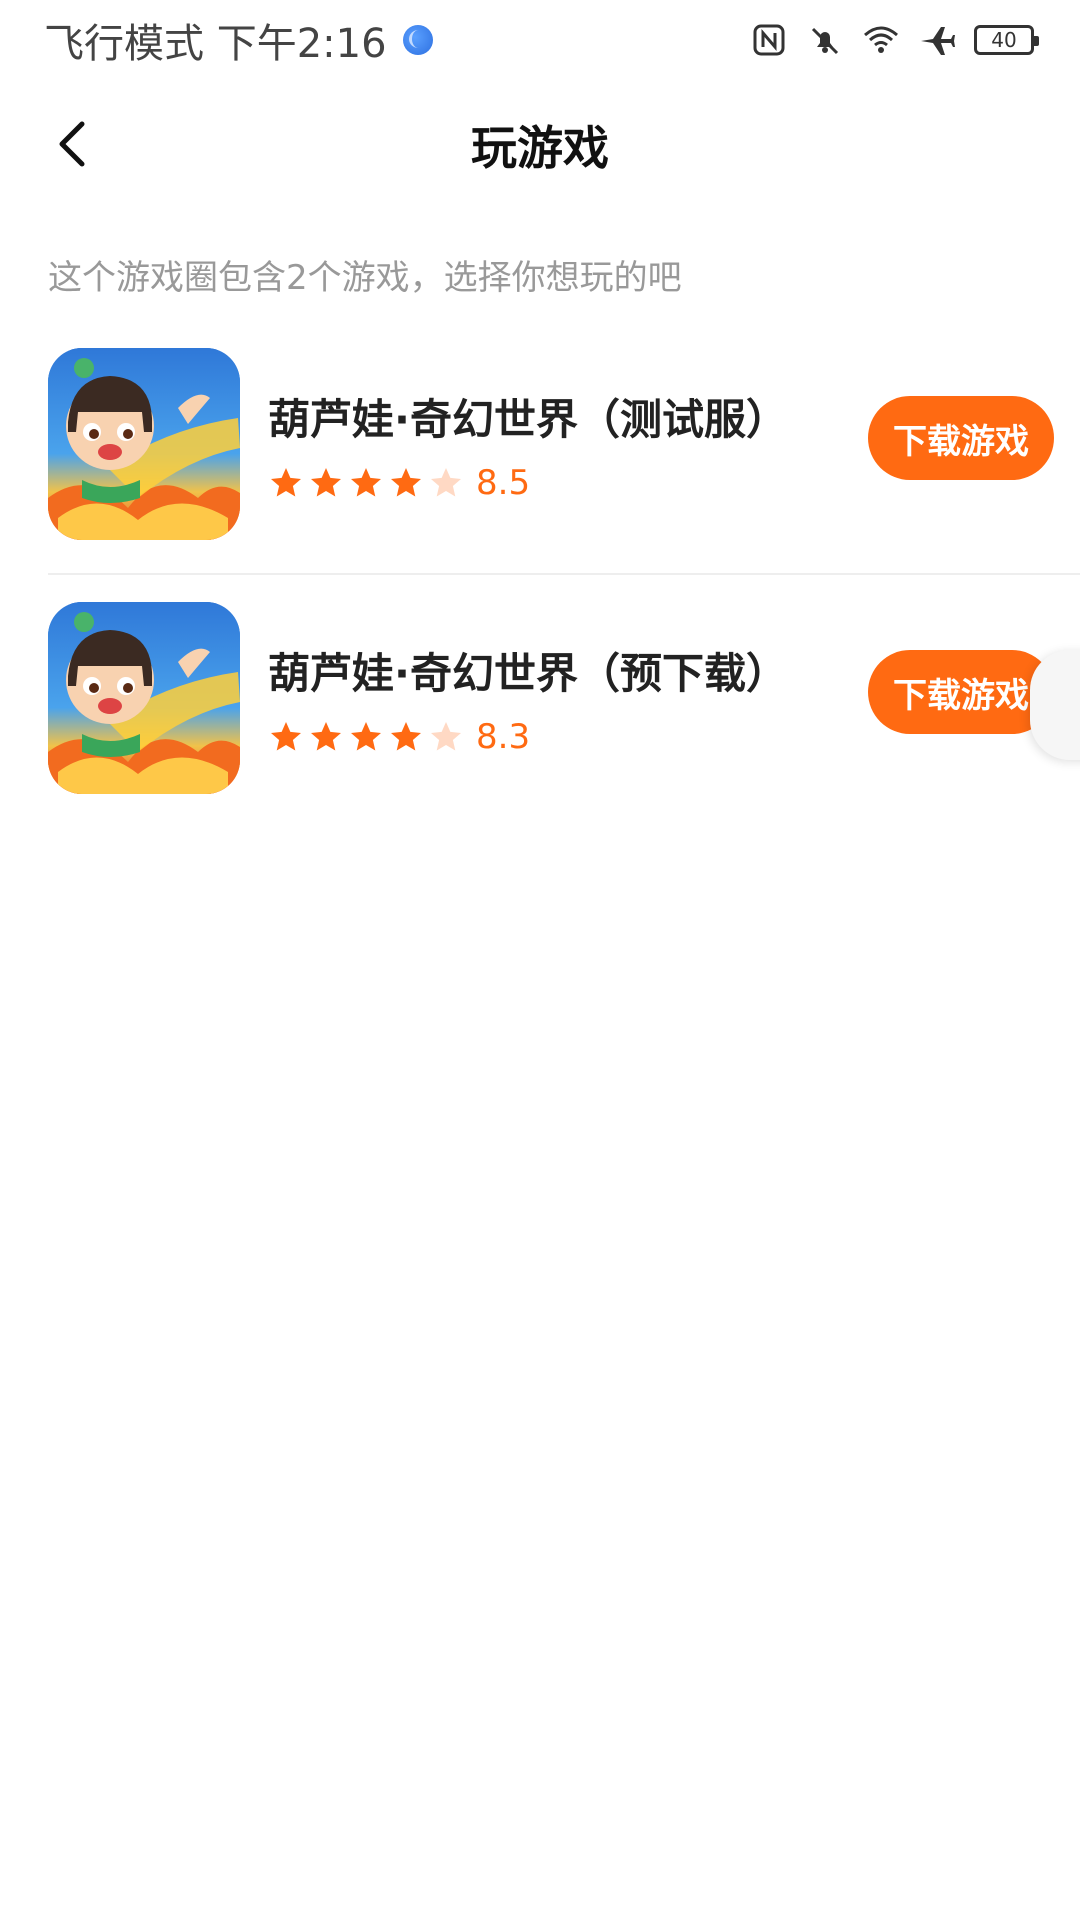 Image resolution: width=1080 pixels, height=1920 pixels. Describe the element at coordinates (540, 40) in the screenshot. I see `status-bar: 飞行模式 下午2:16 40` at that location.